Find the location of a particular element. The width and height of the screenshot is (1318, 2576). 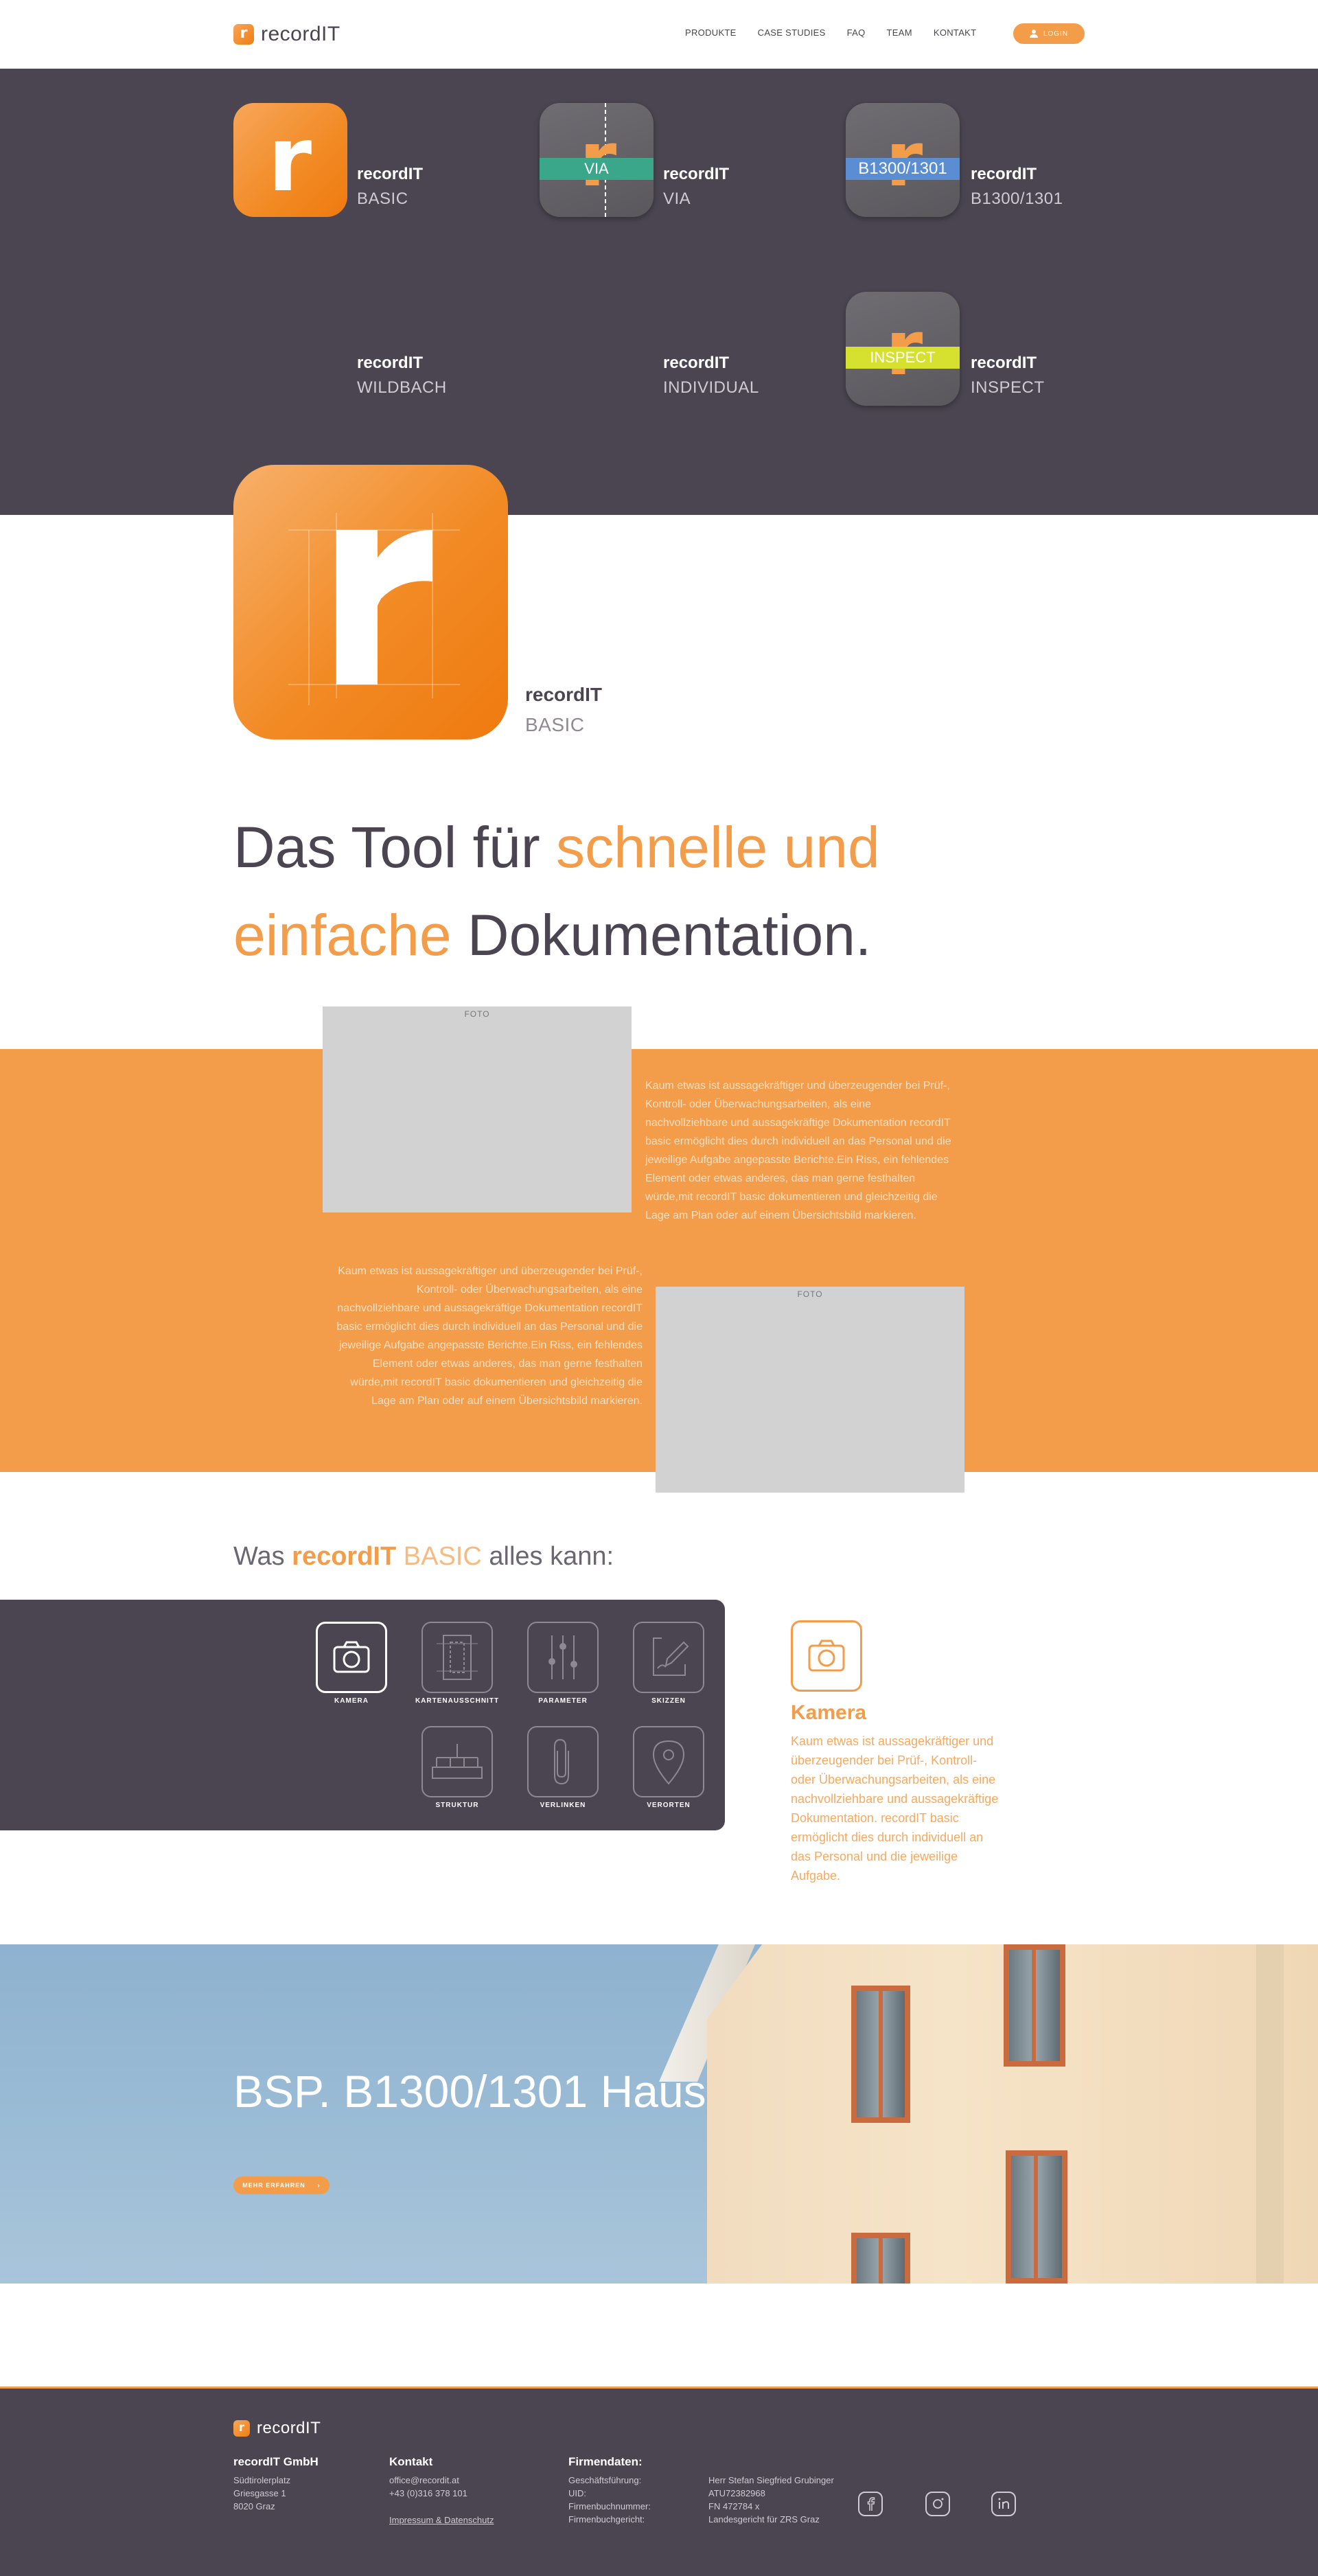

linkedin-icon is located at coordinates (1003, 2504).